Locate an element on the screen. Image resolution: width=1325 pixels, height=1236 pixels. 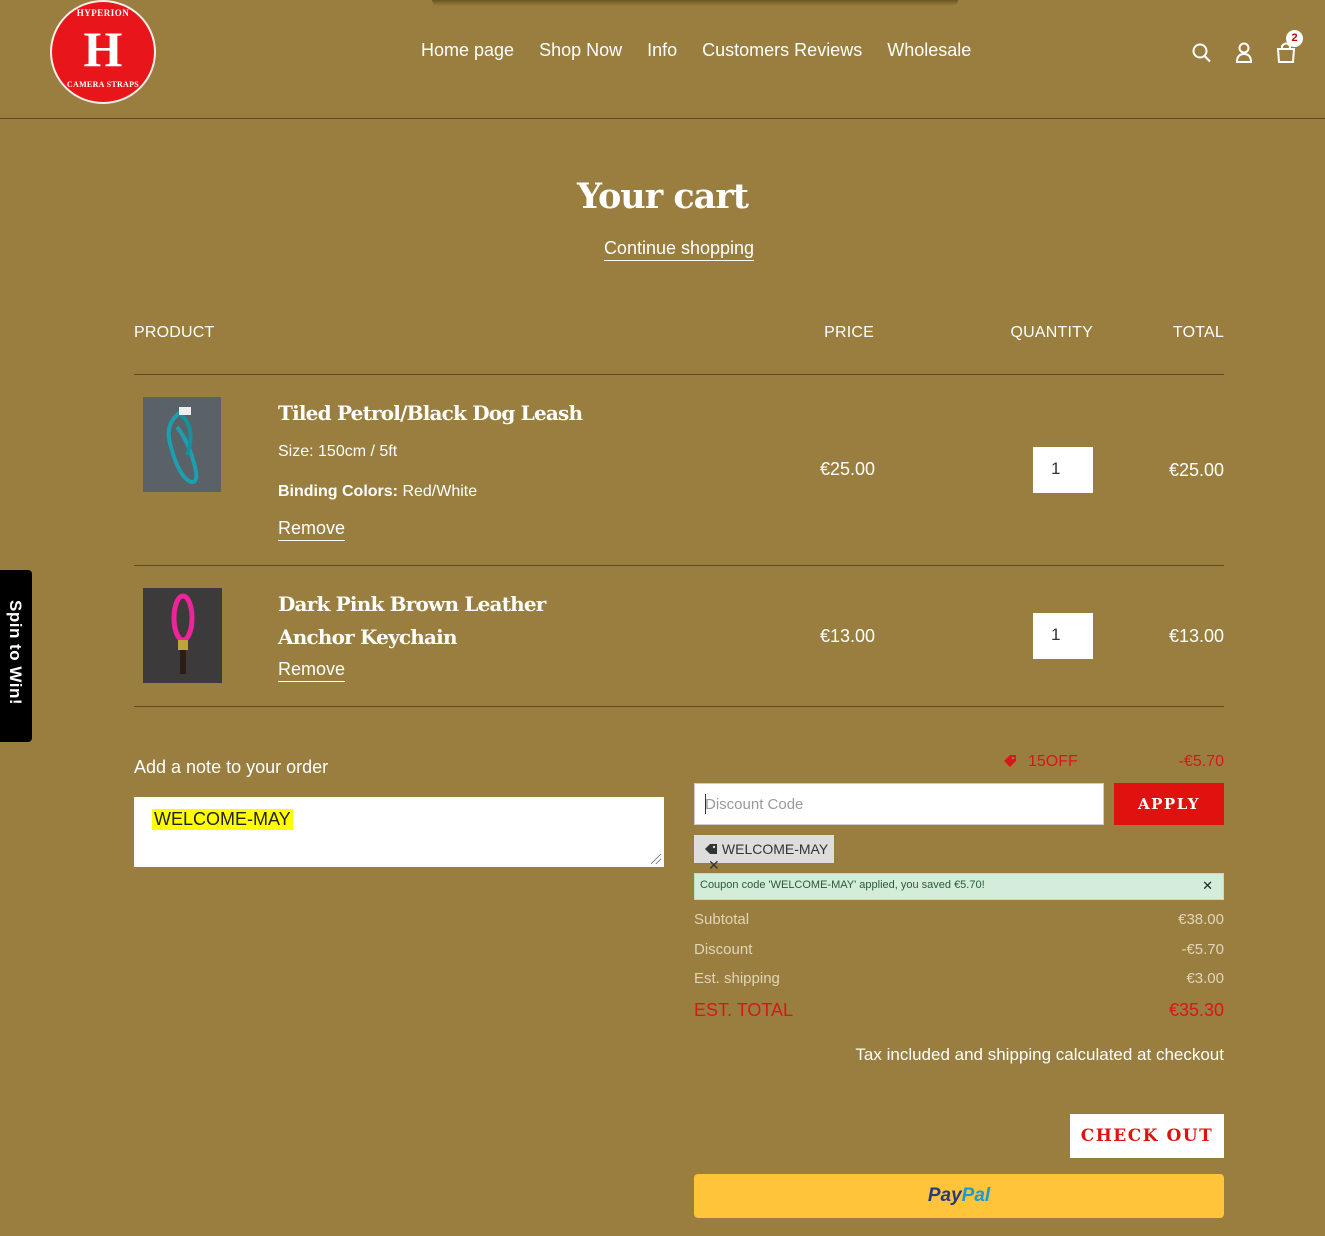
order-note-value: WELCOME-MAY is located at coordinates (222, 819).